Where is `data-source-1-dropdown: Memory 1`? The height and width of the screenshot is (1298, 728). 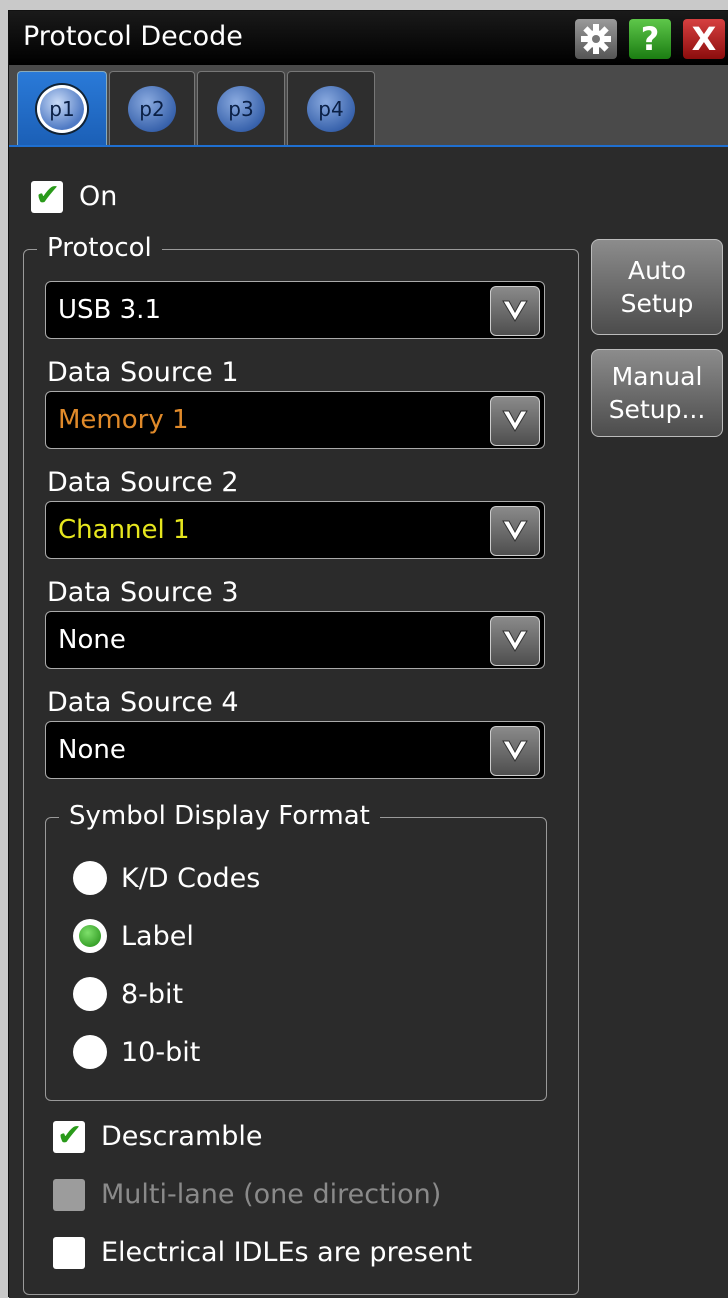
data-source-1-dropdown: Memory 1 is located at coordinates (295, 420).